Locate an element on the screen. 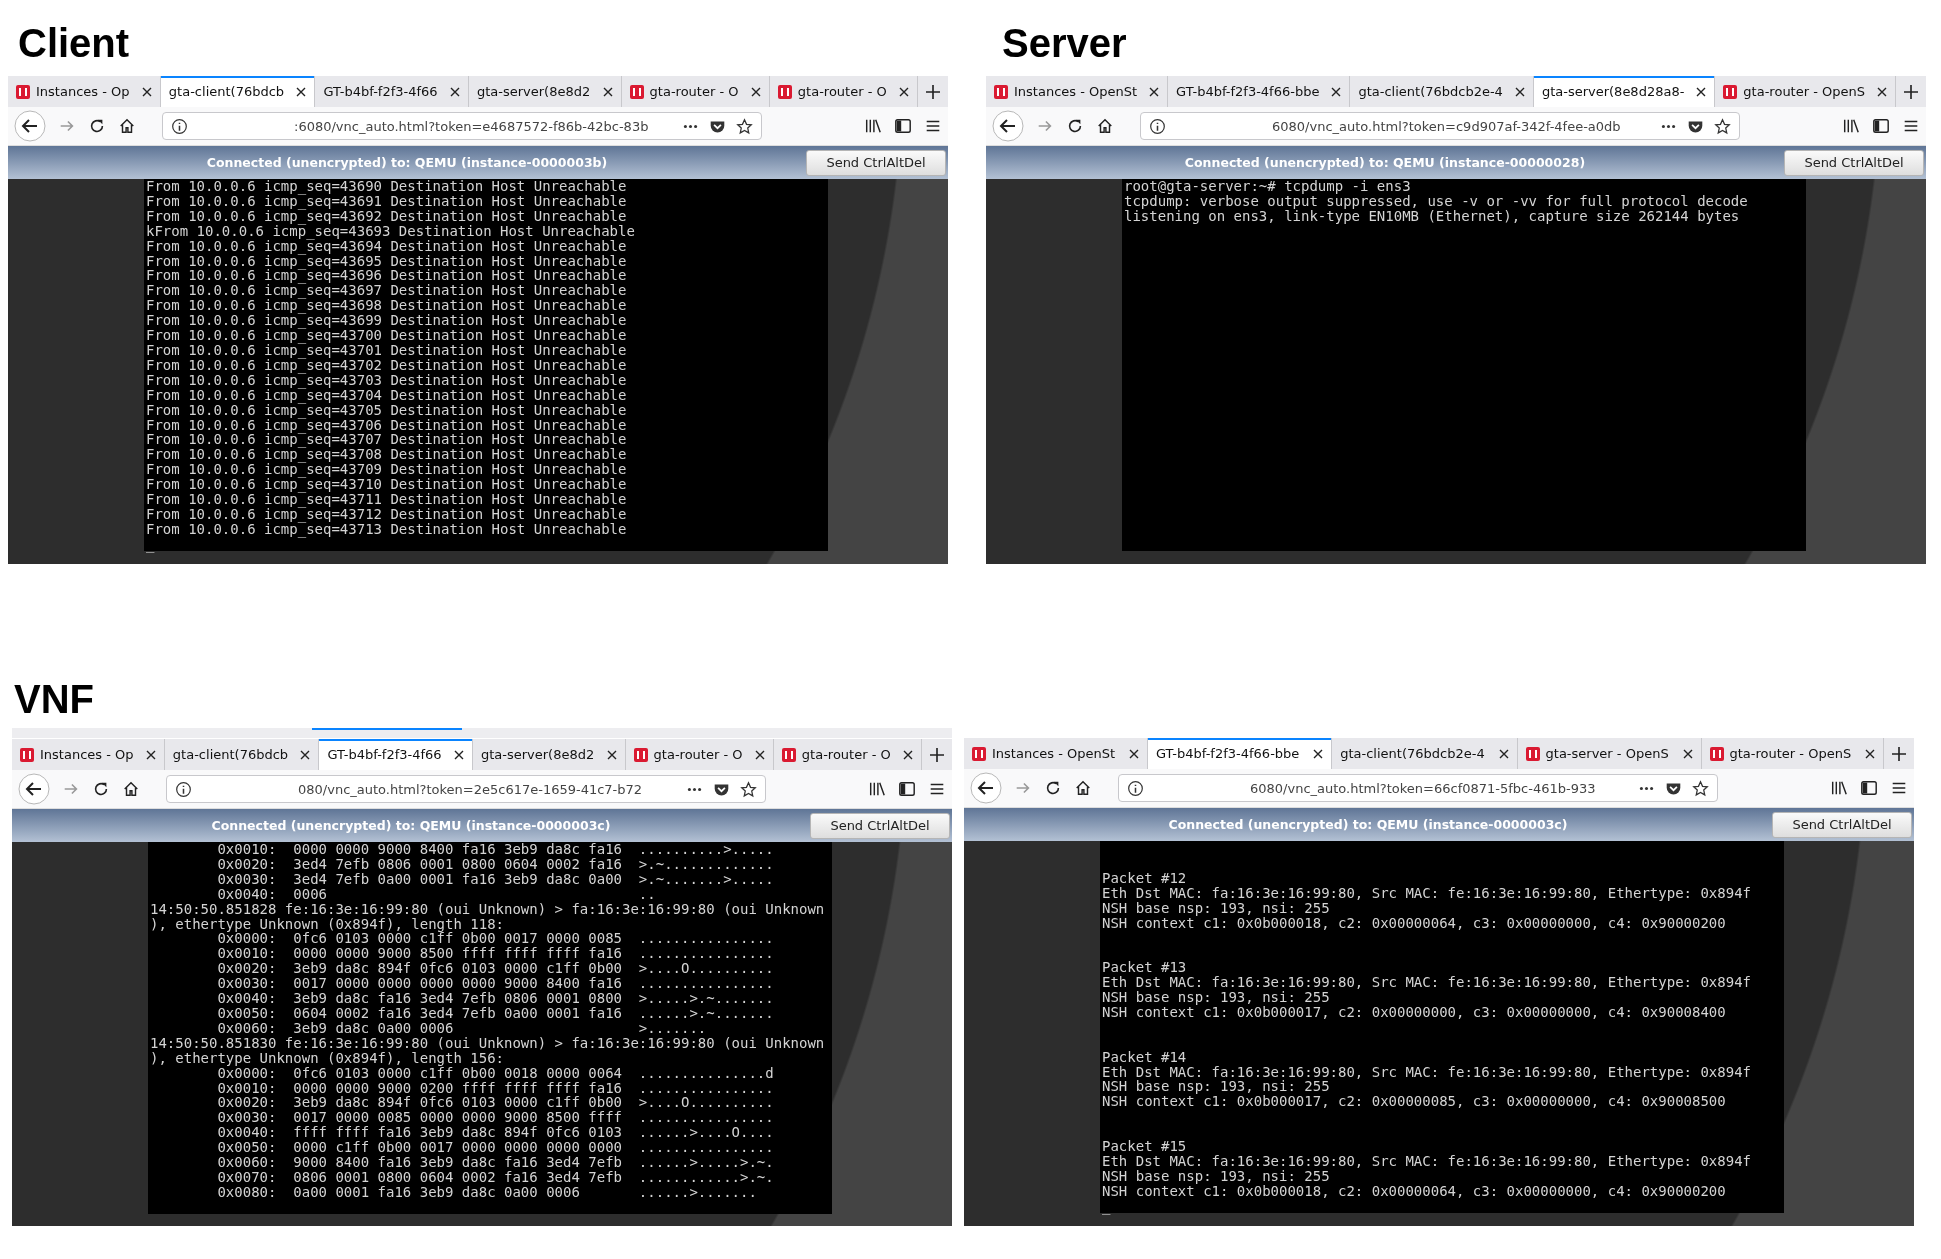  address-bar: :6080/vnc_auto.html?token=e4687572-f86b-42bc-83b is located at coordinates (462, 126).